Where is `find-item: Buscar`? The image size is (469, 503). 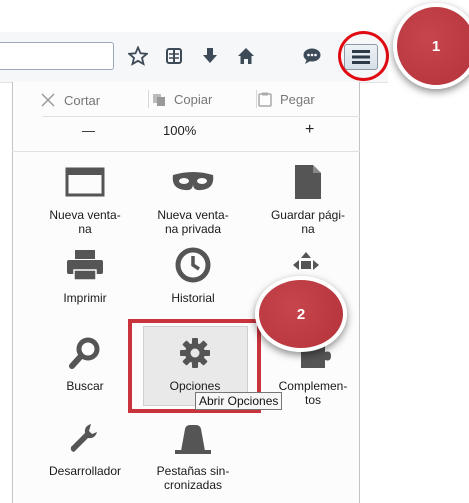 find-item: Buscar is located at coordinates (85, 363).